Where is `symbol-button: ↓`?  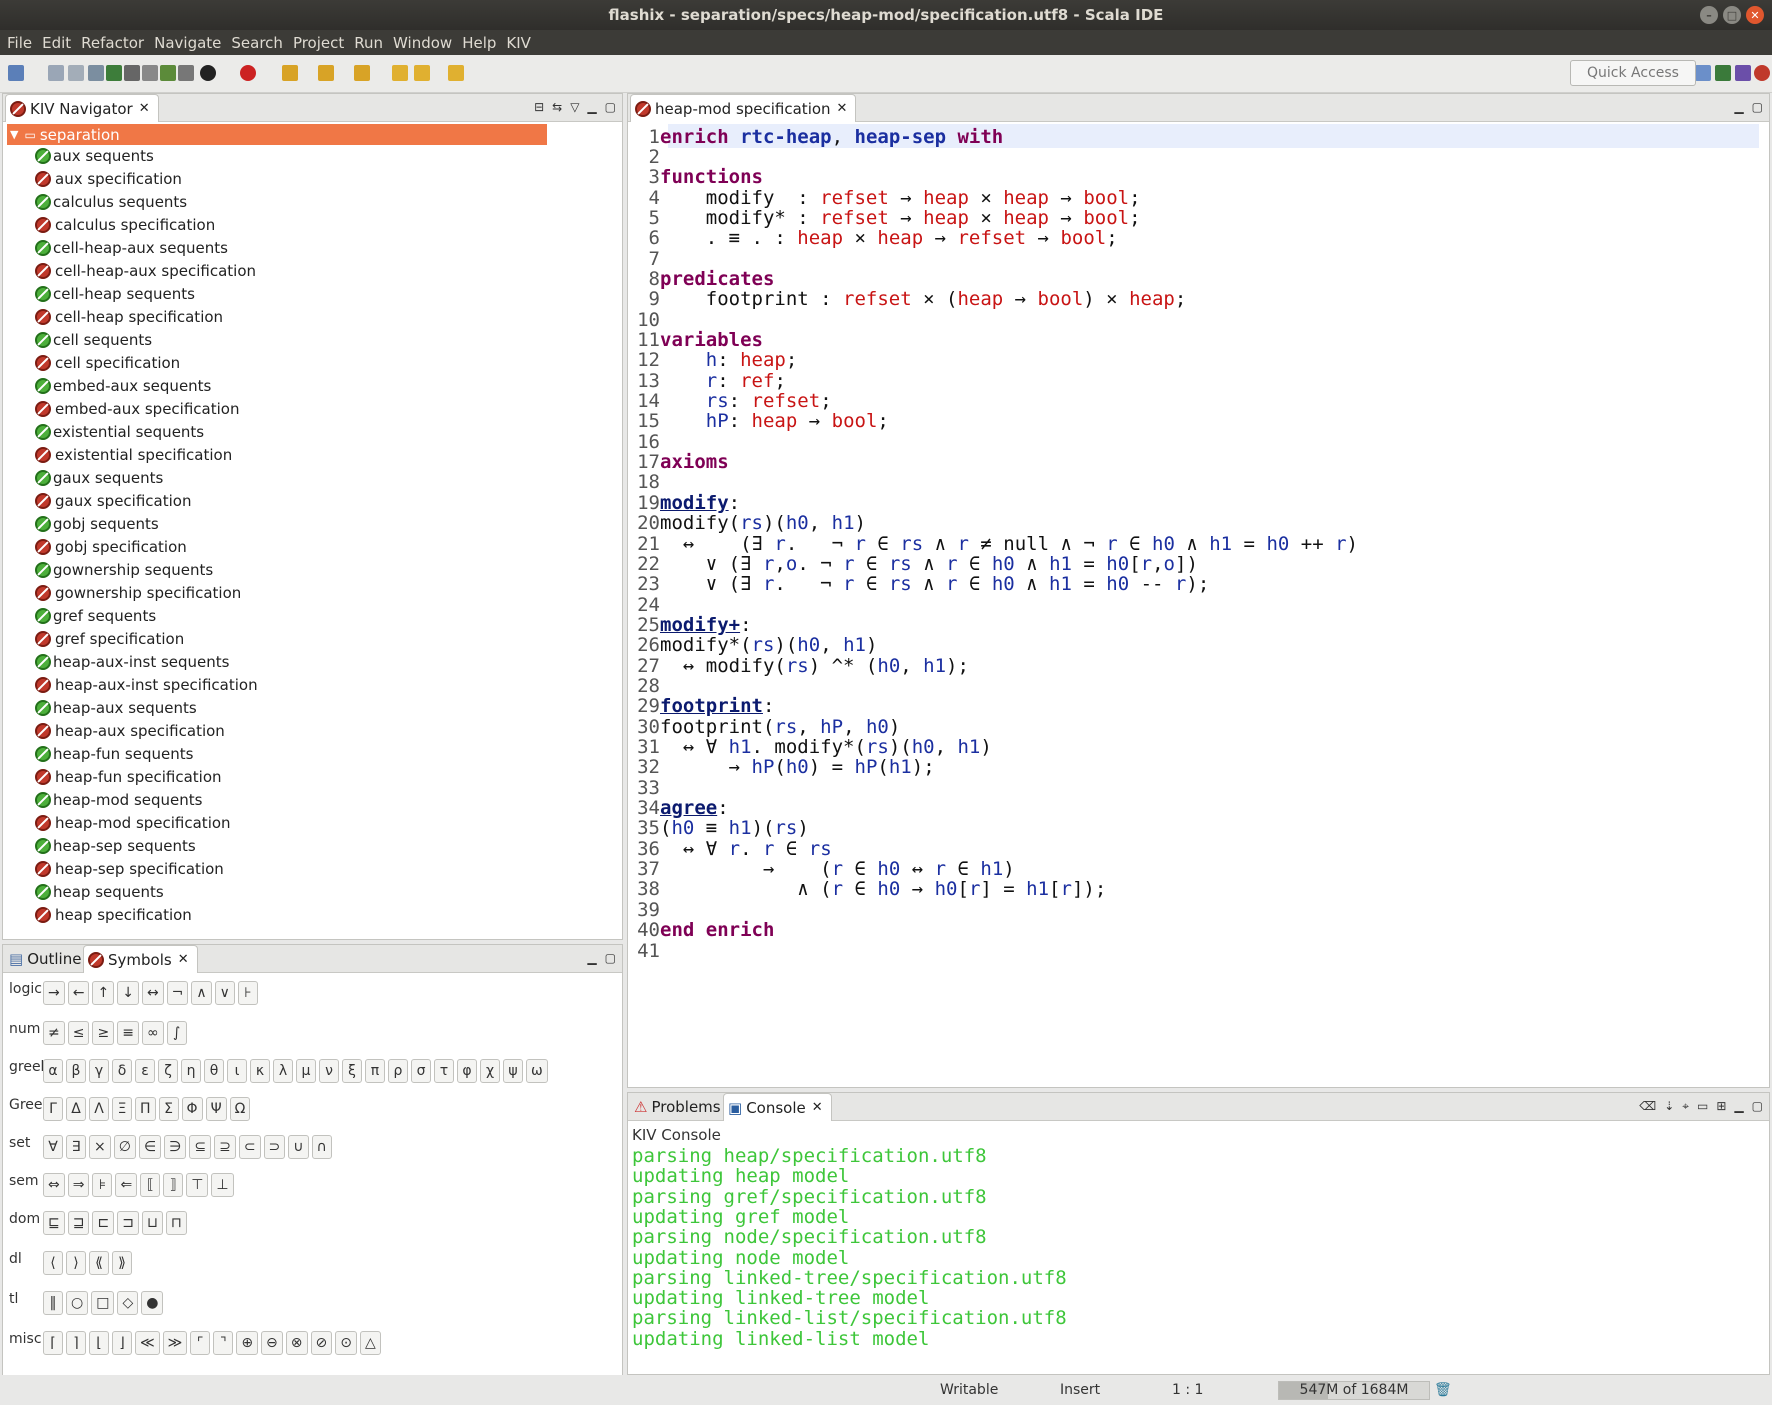 symbol-button: ↓ is located at coordinates (128, 993).